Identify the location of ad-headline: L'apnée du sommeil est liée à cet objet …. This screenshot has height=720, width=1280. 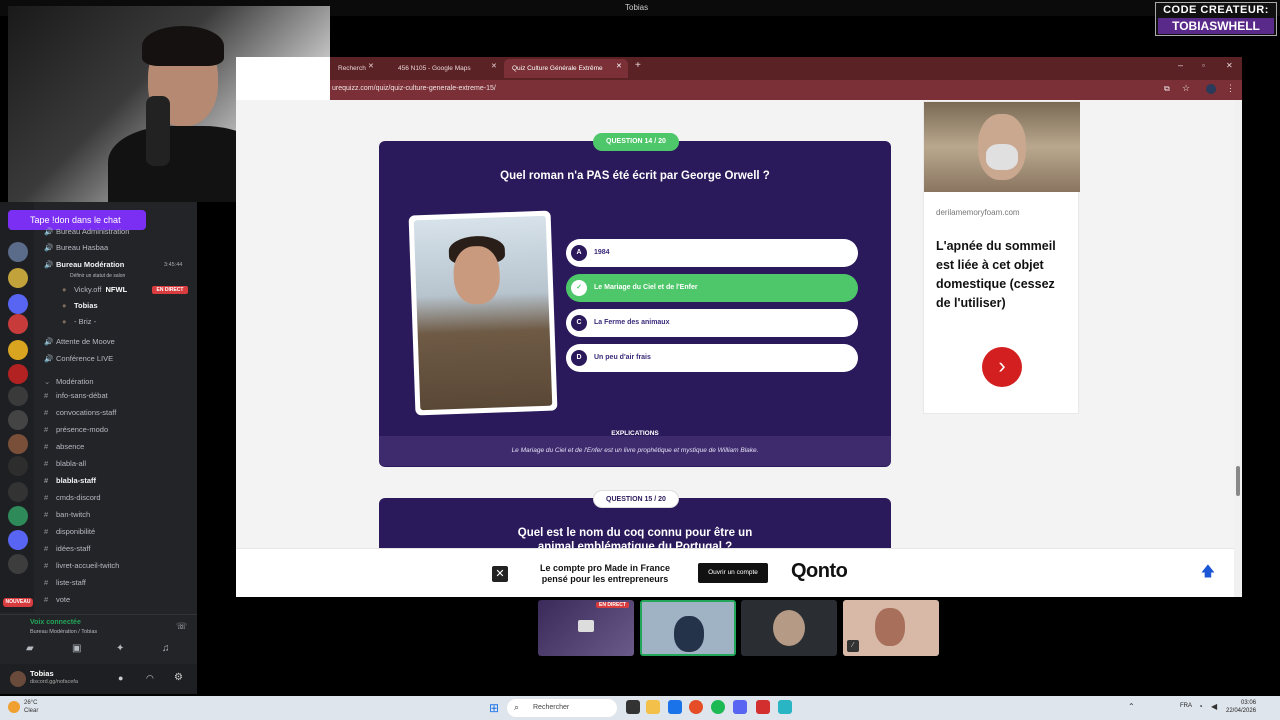
(1004, 275).